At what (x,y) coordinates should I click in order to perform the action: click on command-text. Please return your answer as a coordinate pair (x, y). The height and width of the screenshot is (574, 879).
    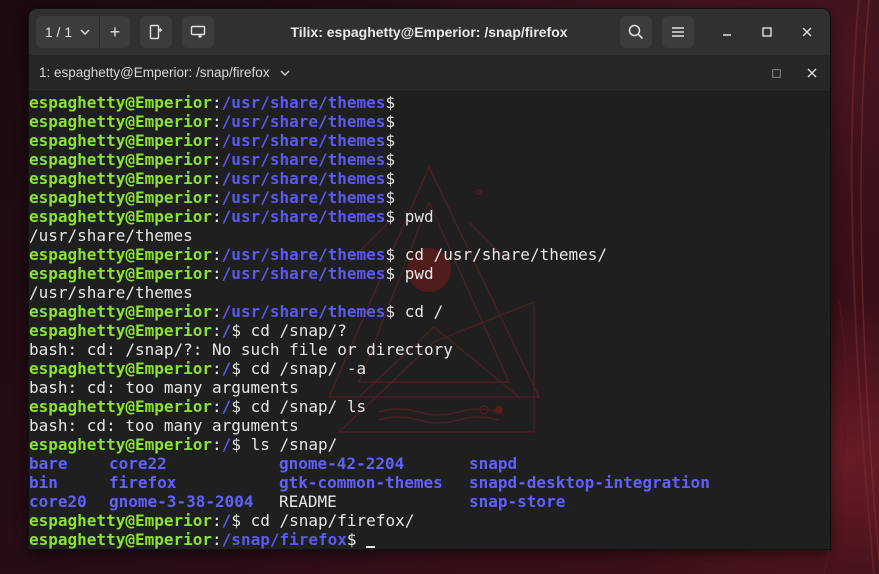
    Looking at the image, I should click on (362, 539).